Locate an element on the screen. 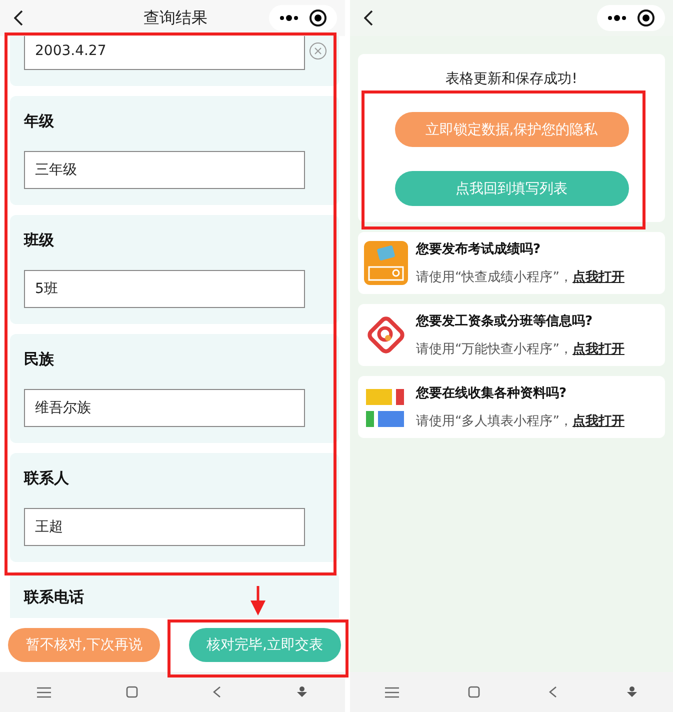 The width and height of the screenshot is (673, 712). promo-text: 请使用“快查成绩小程序”， is located at coordinates (494, 277).